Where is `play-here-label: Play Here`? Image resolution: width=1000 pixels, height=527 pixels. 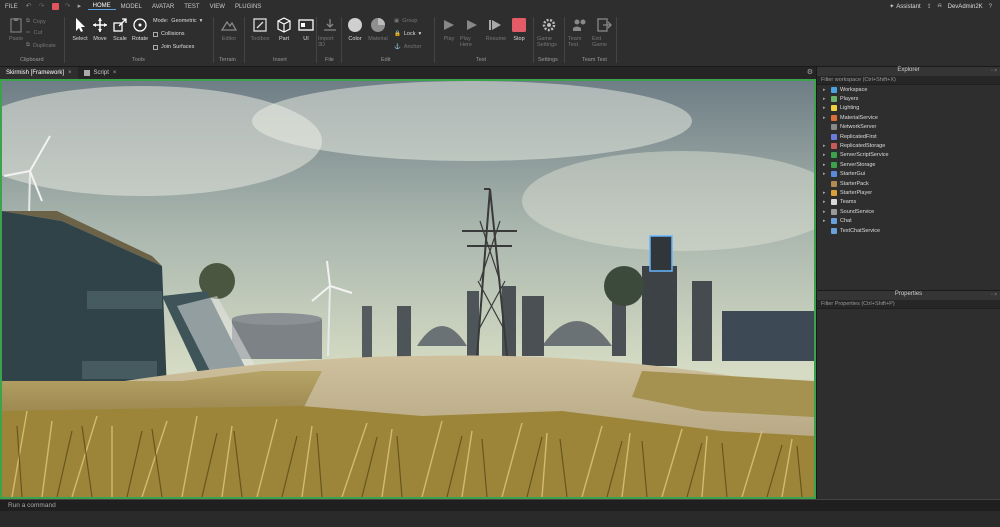
play-here-label: Play Here is located at coordinates (466, 42).